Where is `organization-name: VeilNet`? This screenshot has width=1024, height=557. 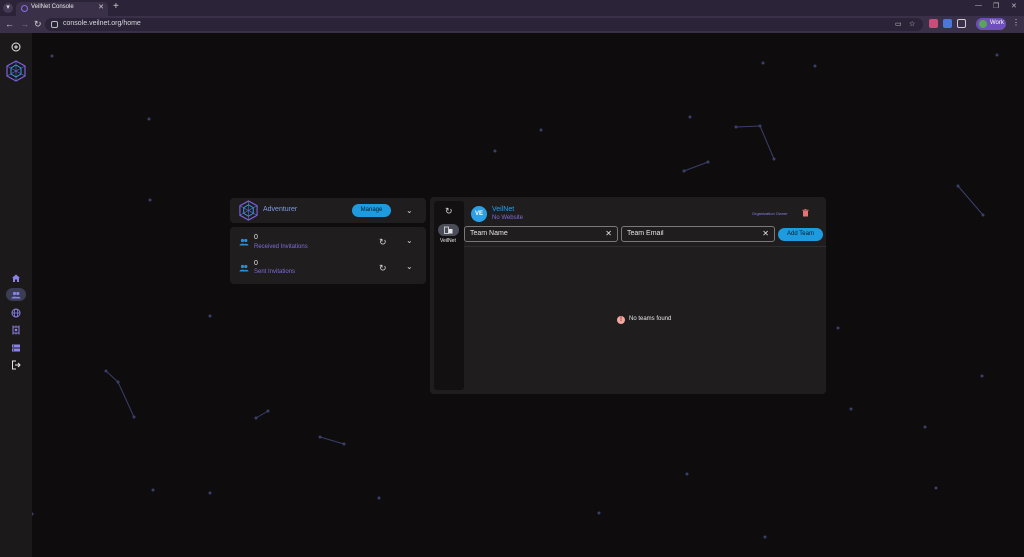
organization-name: VeilNet is located at coordinates (503, 209).